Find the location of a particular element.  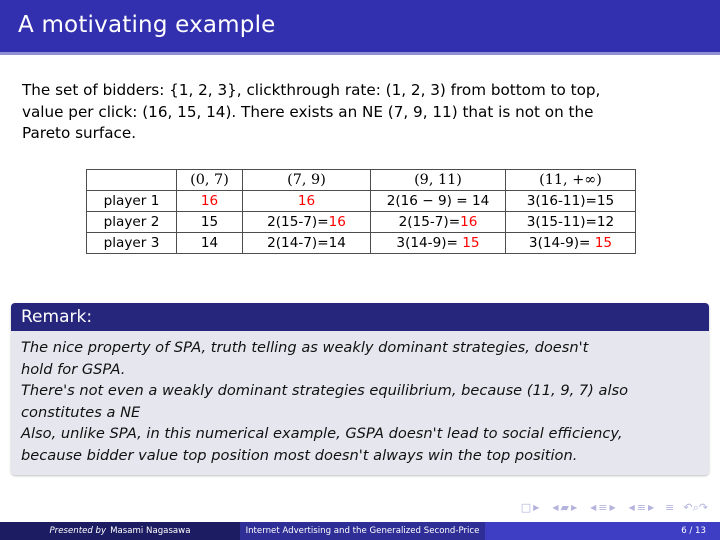

cell-p3-c3-expr: 3(14-9)= is located at coordinates (429, 243).